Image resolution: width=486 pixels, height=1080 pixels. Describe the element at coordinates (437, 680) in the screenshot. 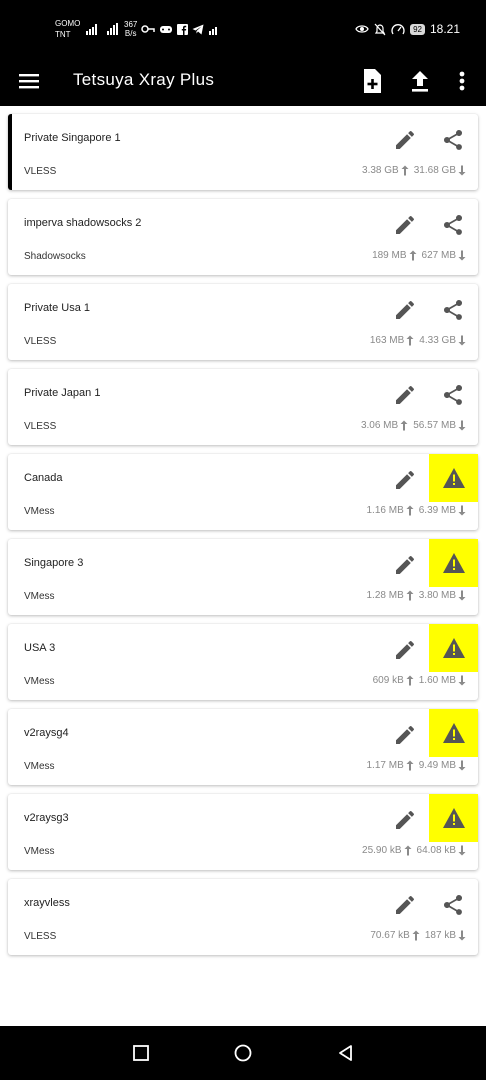

I see `traffic-down: 1.60 MB` at that location.